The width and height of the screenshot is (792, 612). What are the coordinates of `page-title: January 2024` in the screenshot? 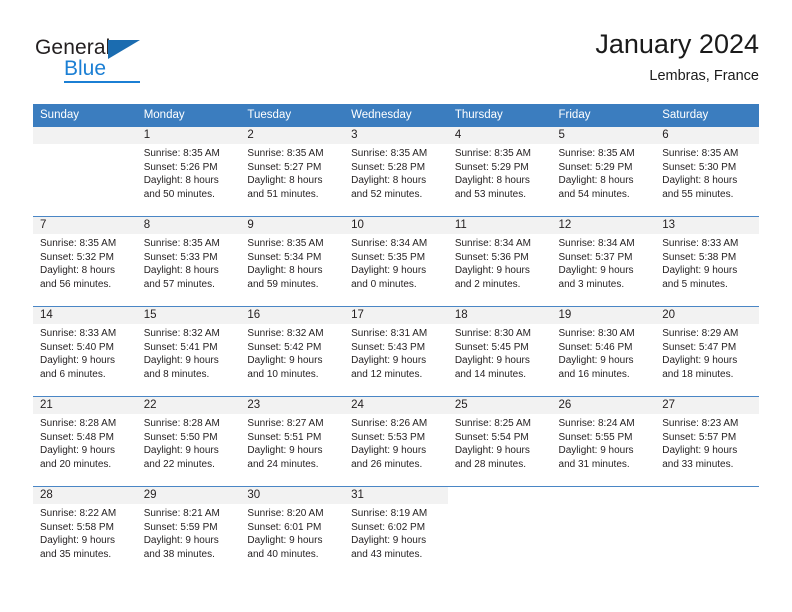 It's located at (677, 44).